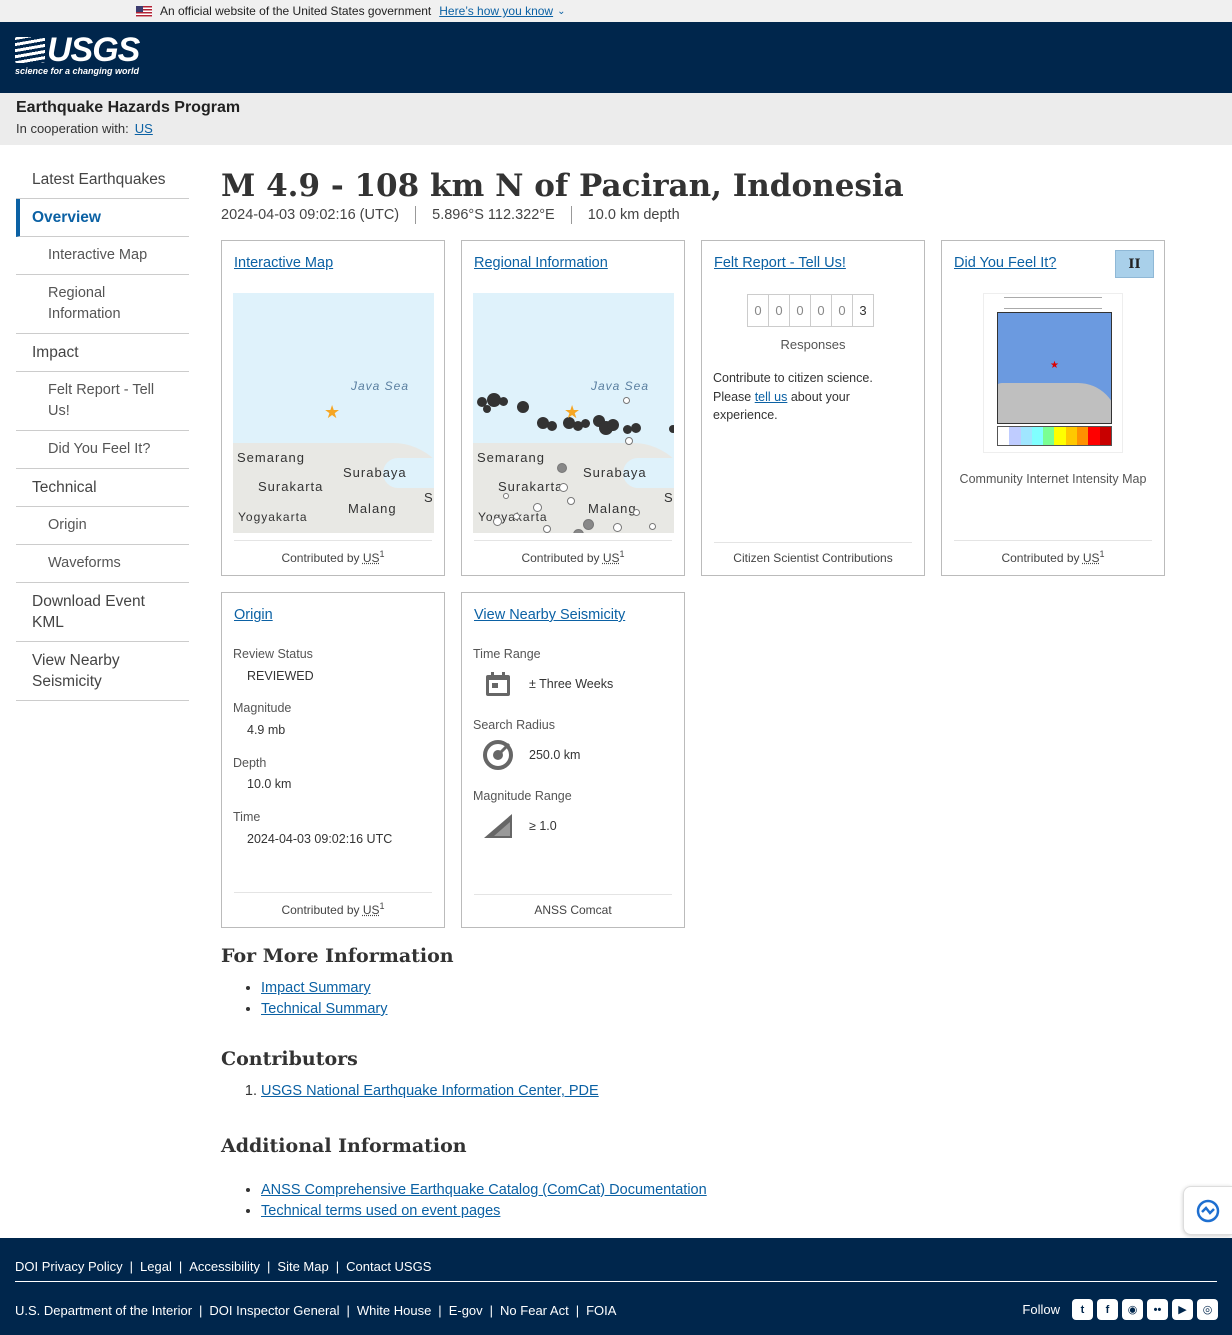 The image size is (1232, 1335). I want to click on facebook-icon: f, so click(1107, 1309).